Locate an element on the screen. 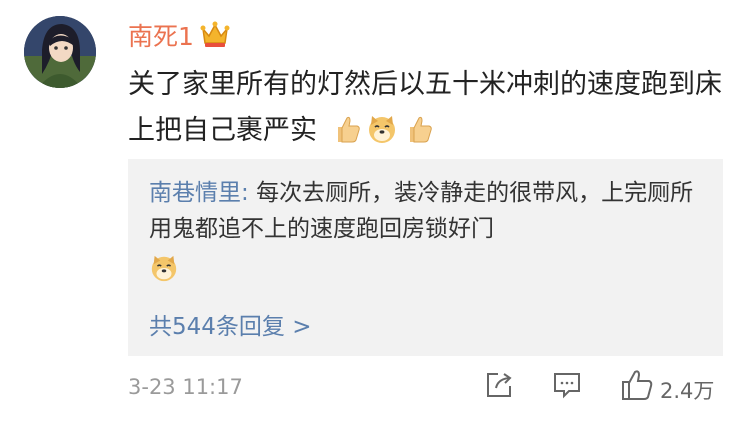  reply-text-block: 南巷情里: 每次去厕所，装冷静走的很带风，上完厕所用鬼都追不上的速度跑回房锁好门 is located at coordinates (429, 211).